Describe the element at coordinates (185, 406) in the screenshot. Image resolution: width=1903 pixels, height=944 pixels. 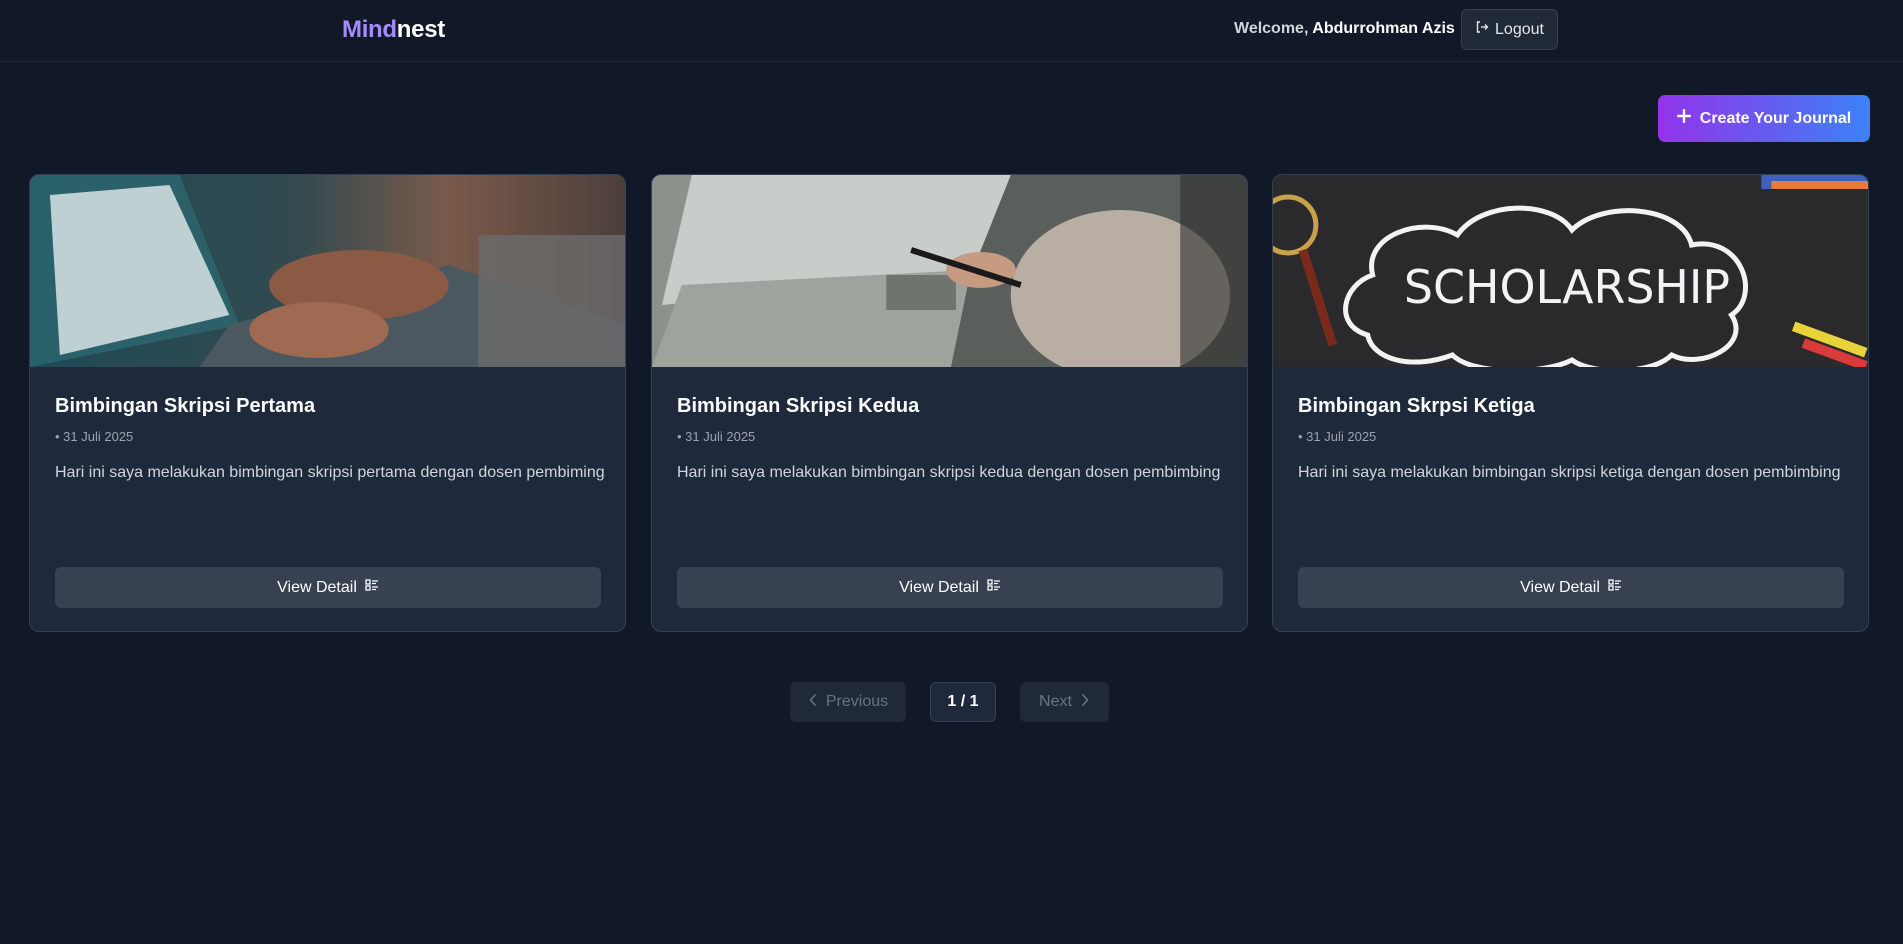
I see `journal-title: Bimbingan Skripsi Pertama` at that location.